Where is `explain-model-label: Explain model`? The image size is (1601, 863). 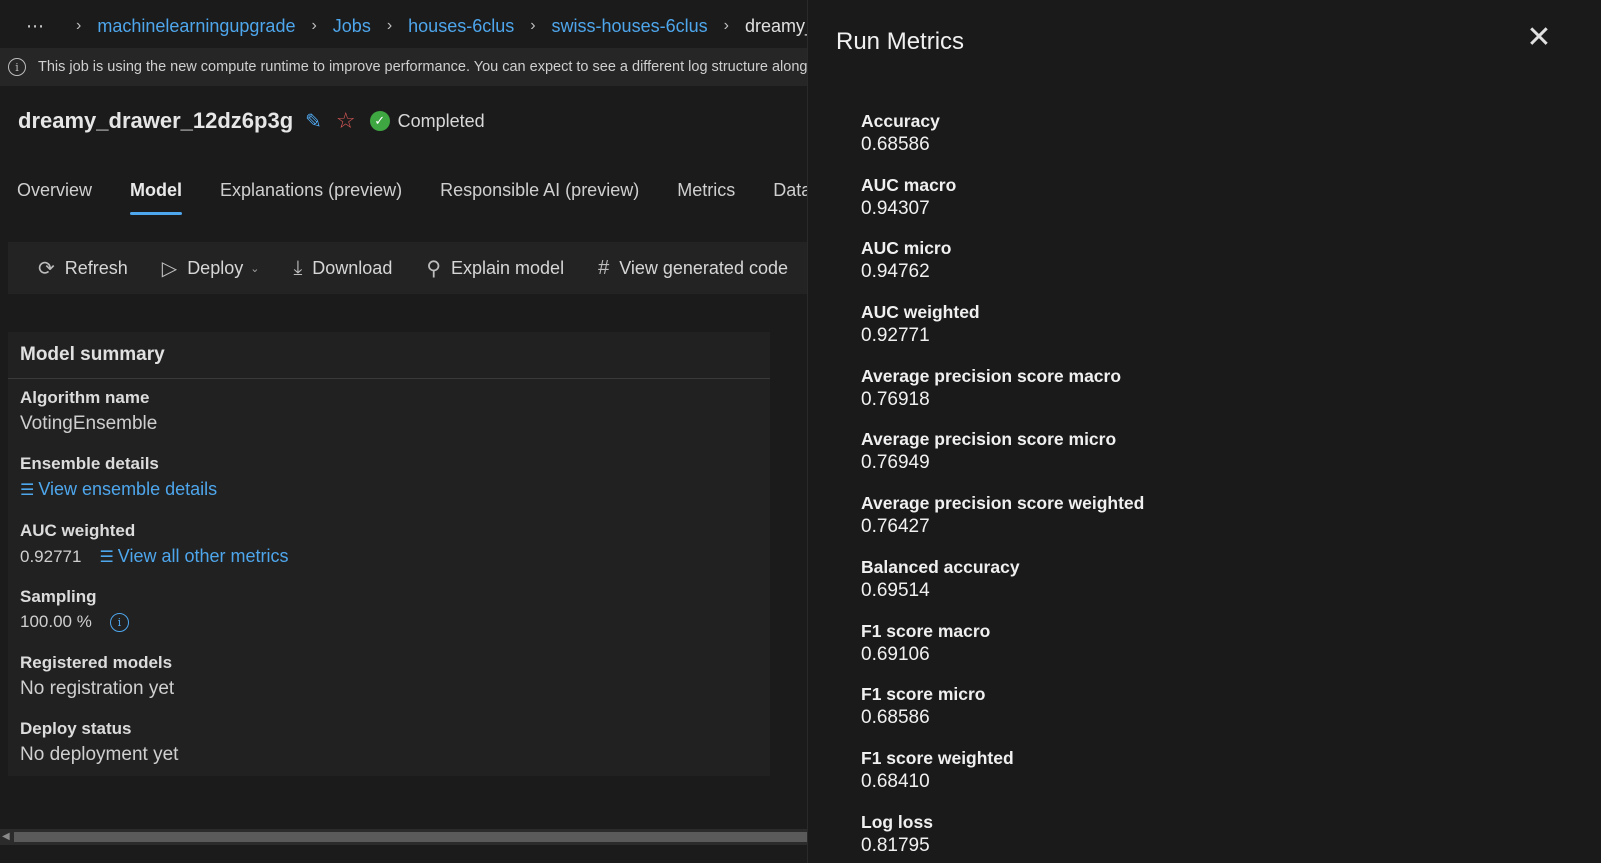 explain-model-label: Explain model is located at coordinates (508, 267).